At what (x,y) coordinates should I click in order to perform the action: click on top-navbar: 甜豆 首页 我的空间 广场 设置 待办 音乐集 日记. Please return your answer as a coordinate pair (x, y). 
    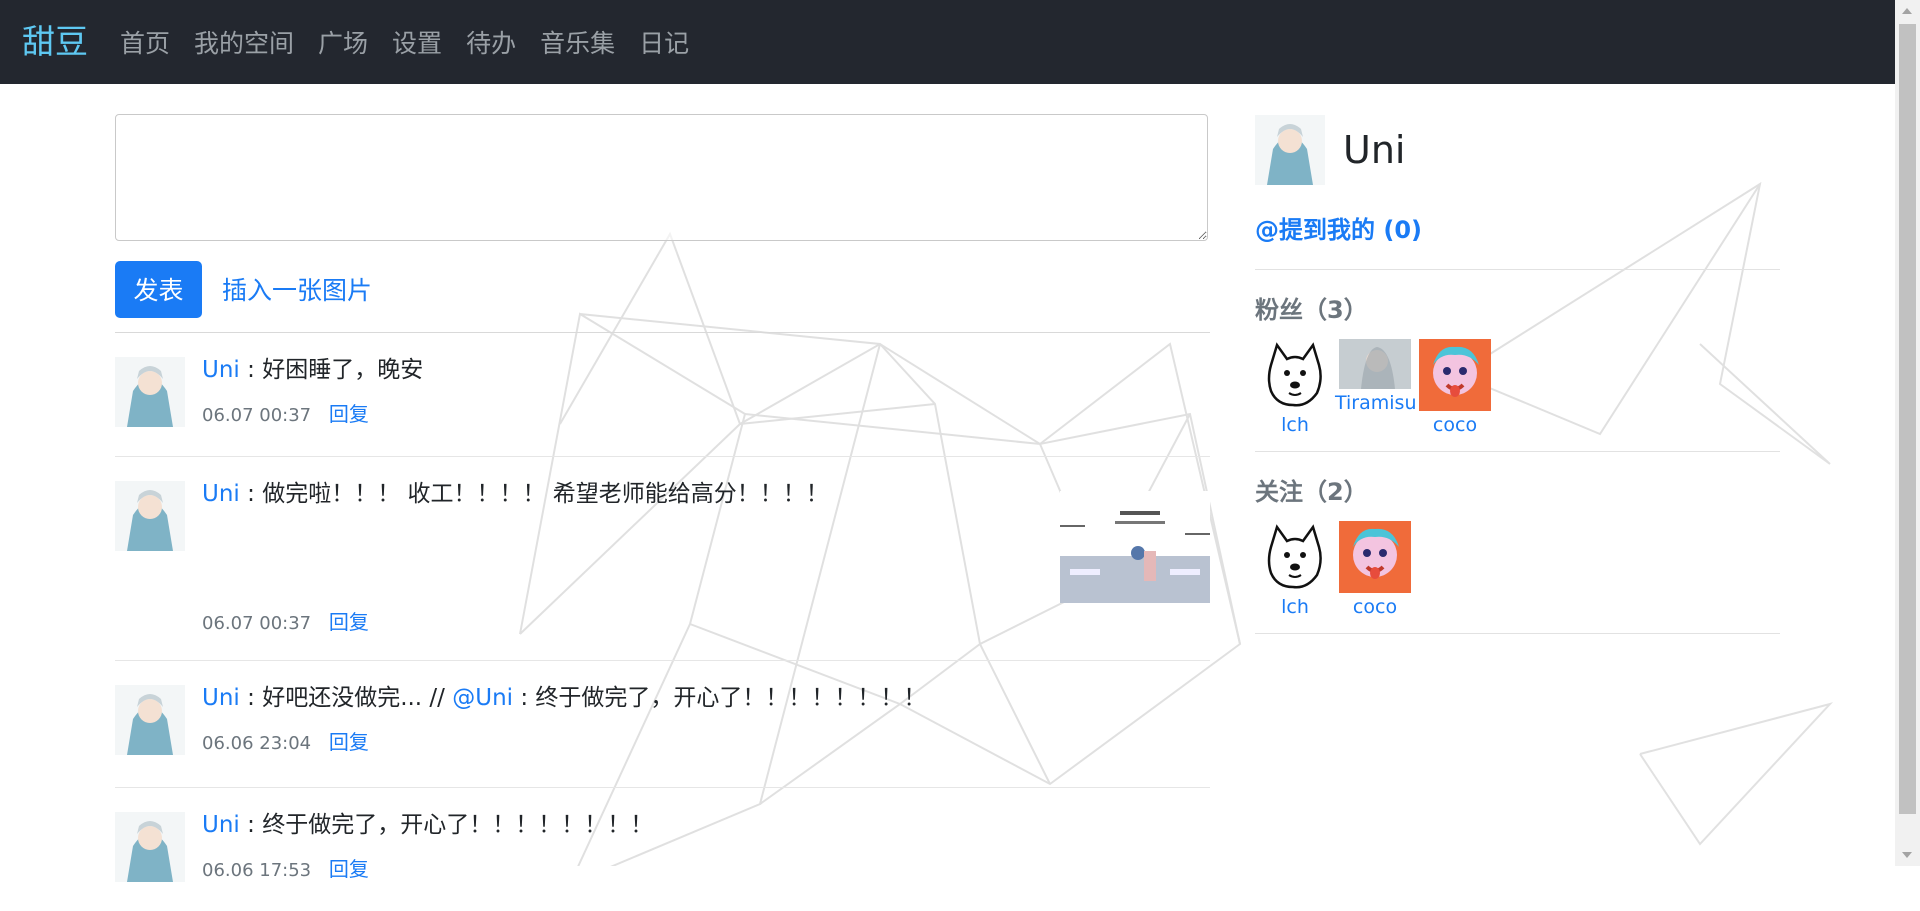
    Looking at the image, I should click on (947, 42).